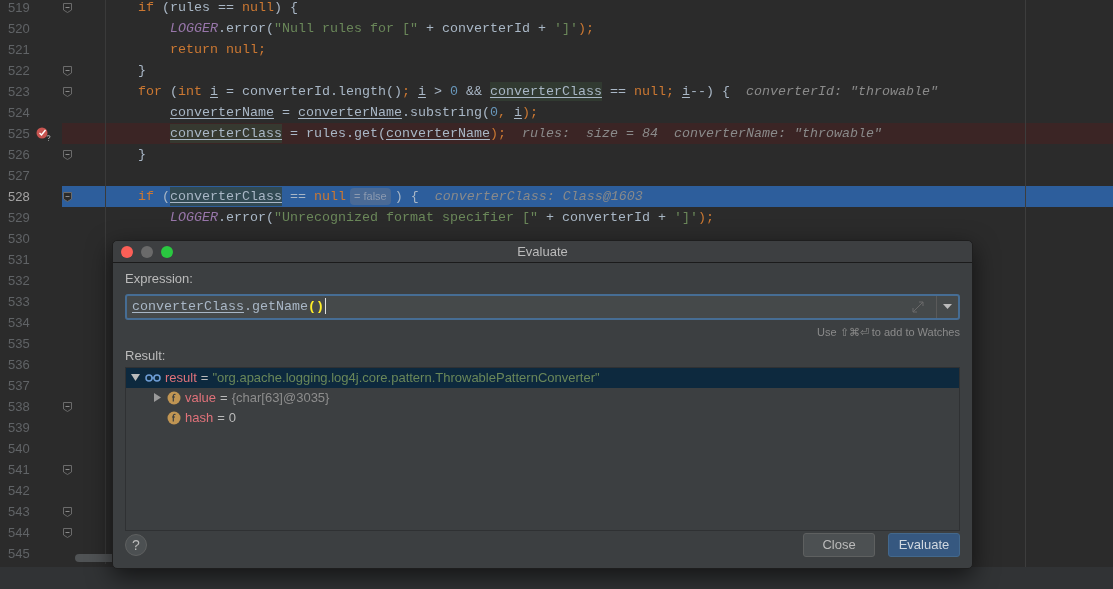 The image size is (1113, 589). What do you see at coordinates (218, 49) in the screenshot?
I see `code-token: return null;` at bounding box center [218, 49].